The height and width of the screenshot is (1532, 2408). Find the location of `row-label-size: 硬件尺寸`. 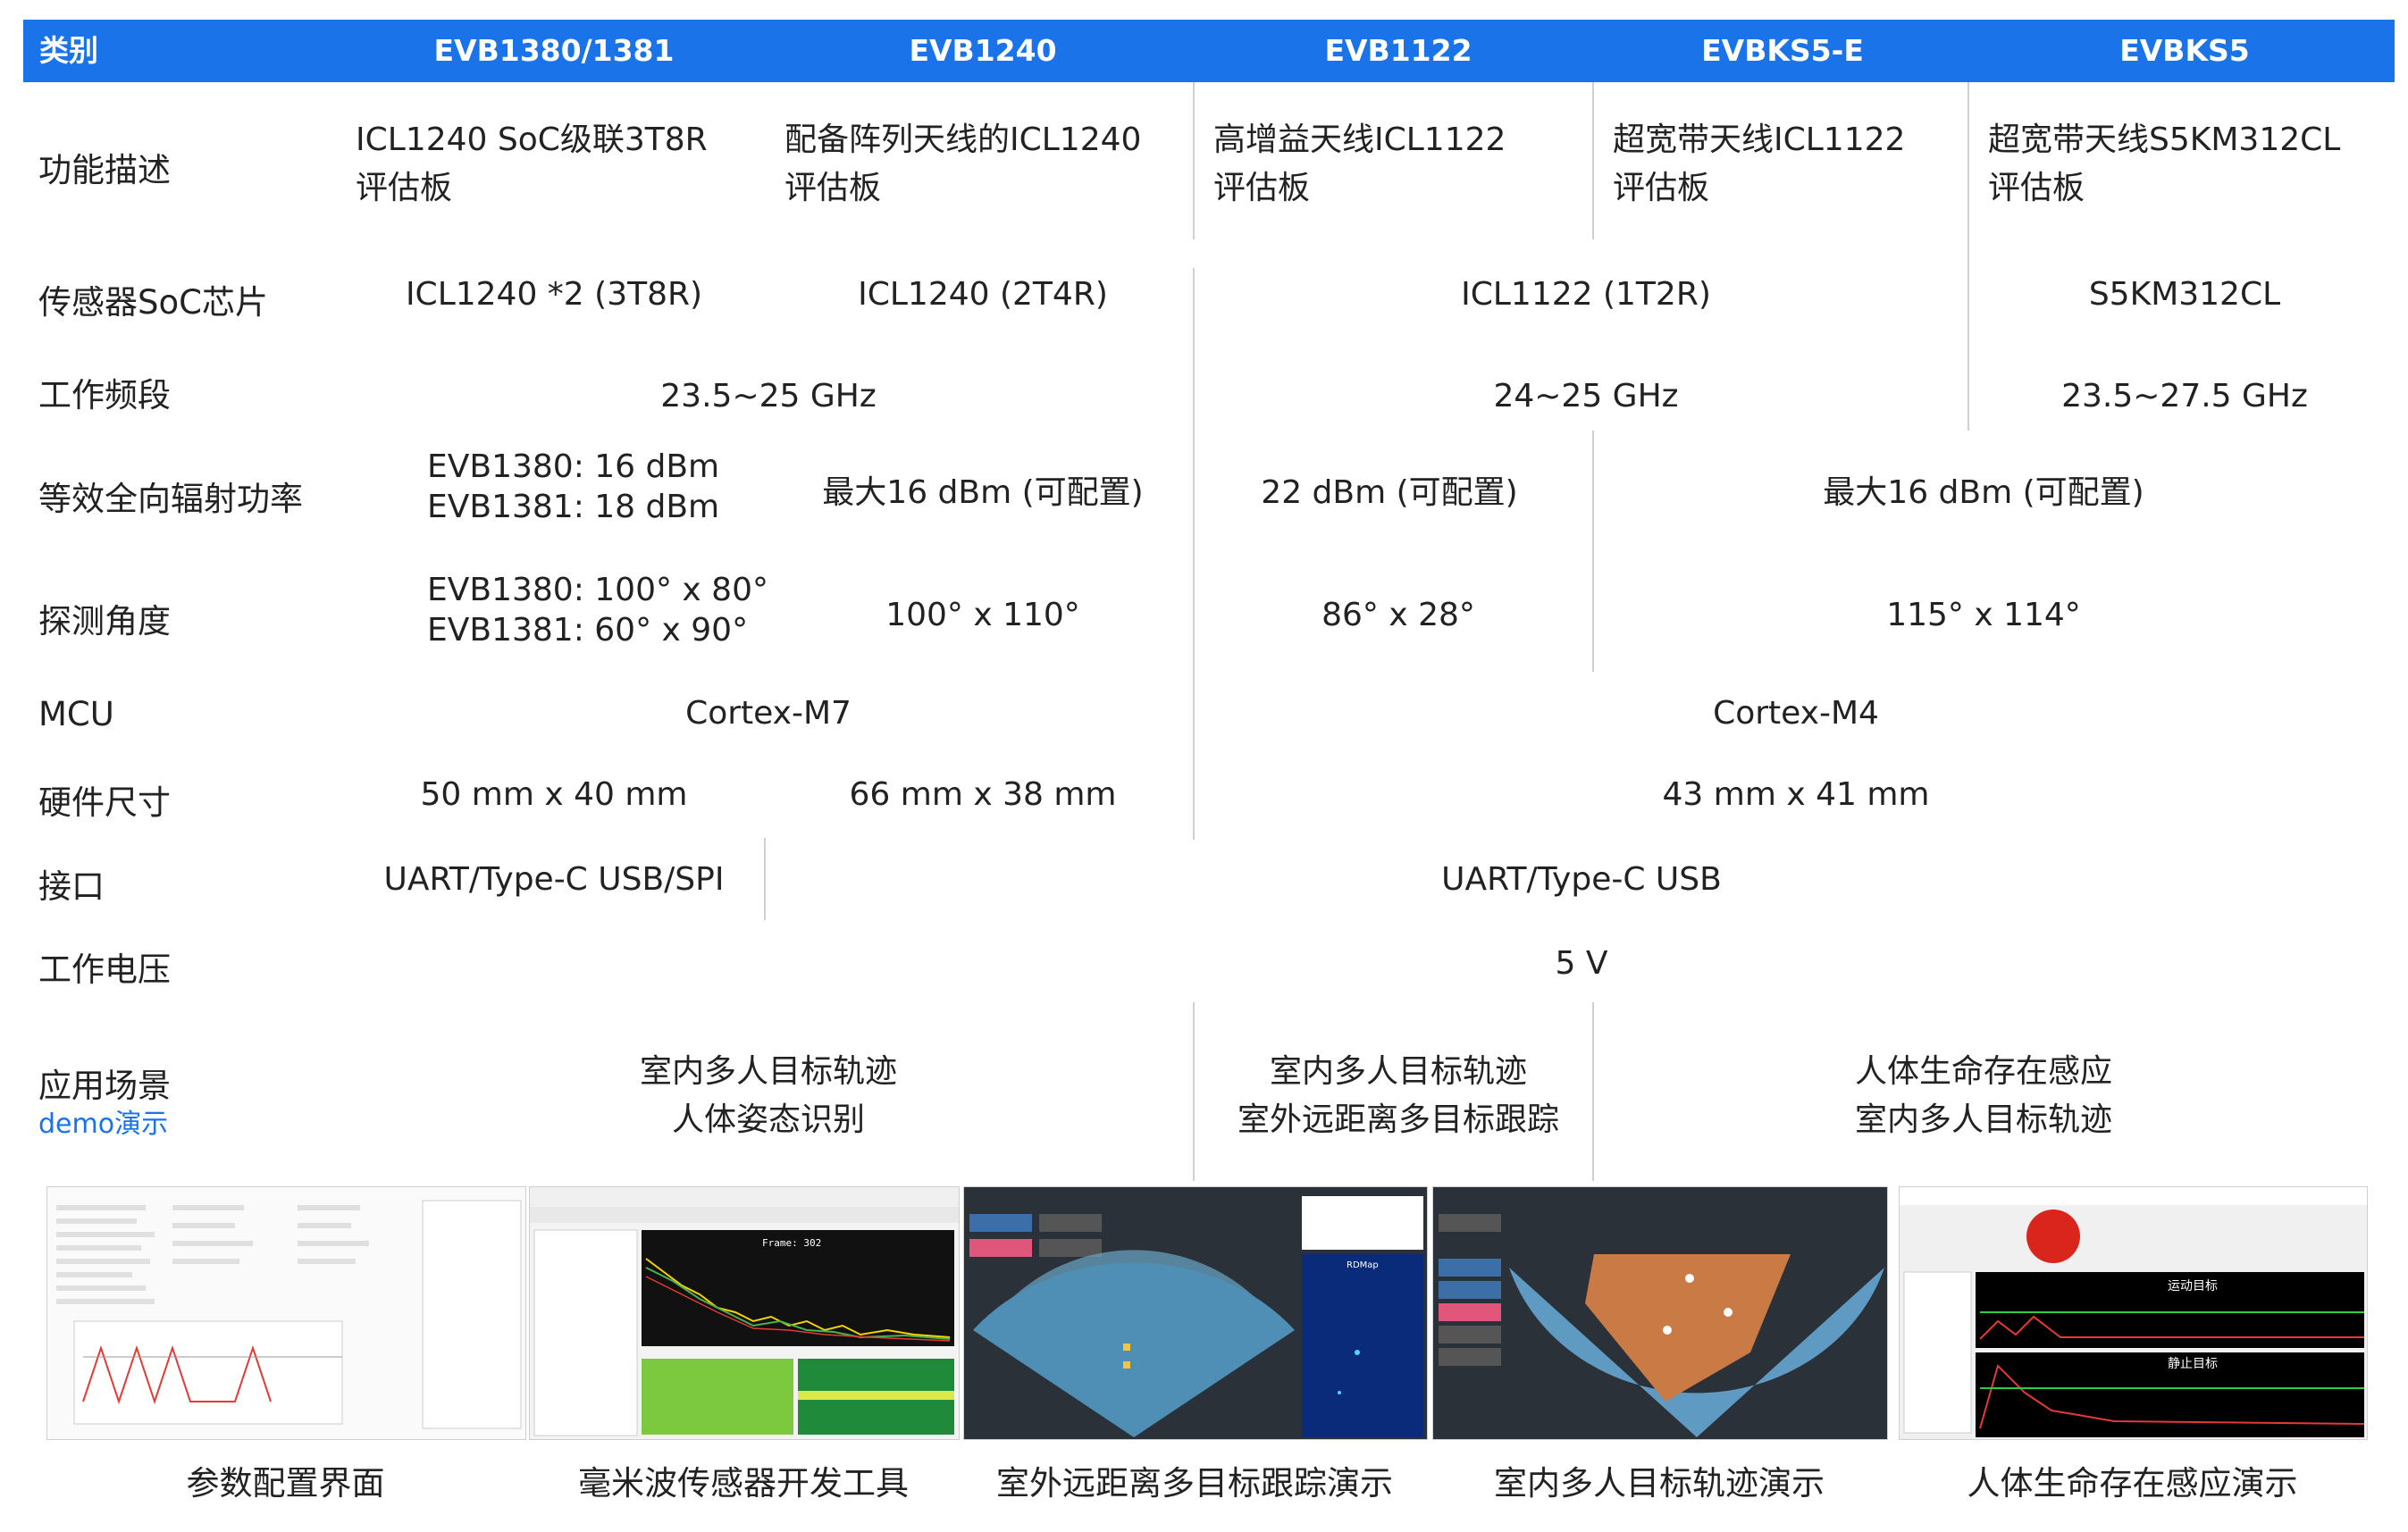

row-label-size: 硬件尺寸 is located at coordinates (104, 802).